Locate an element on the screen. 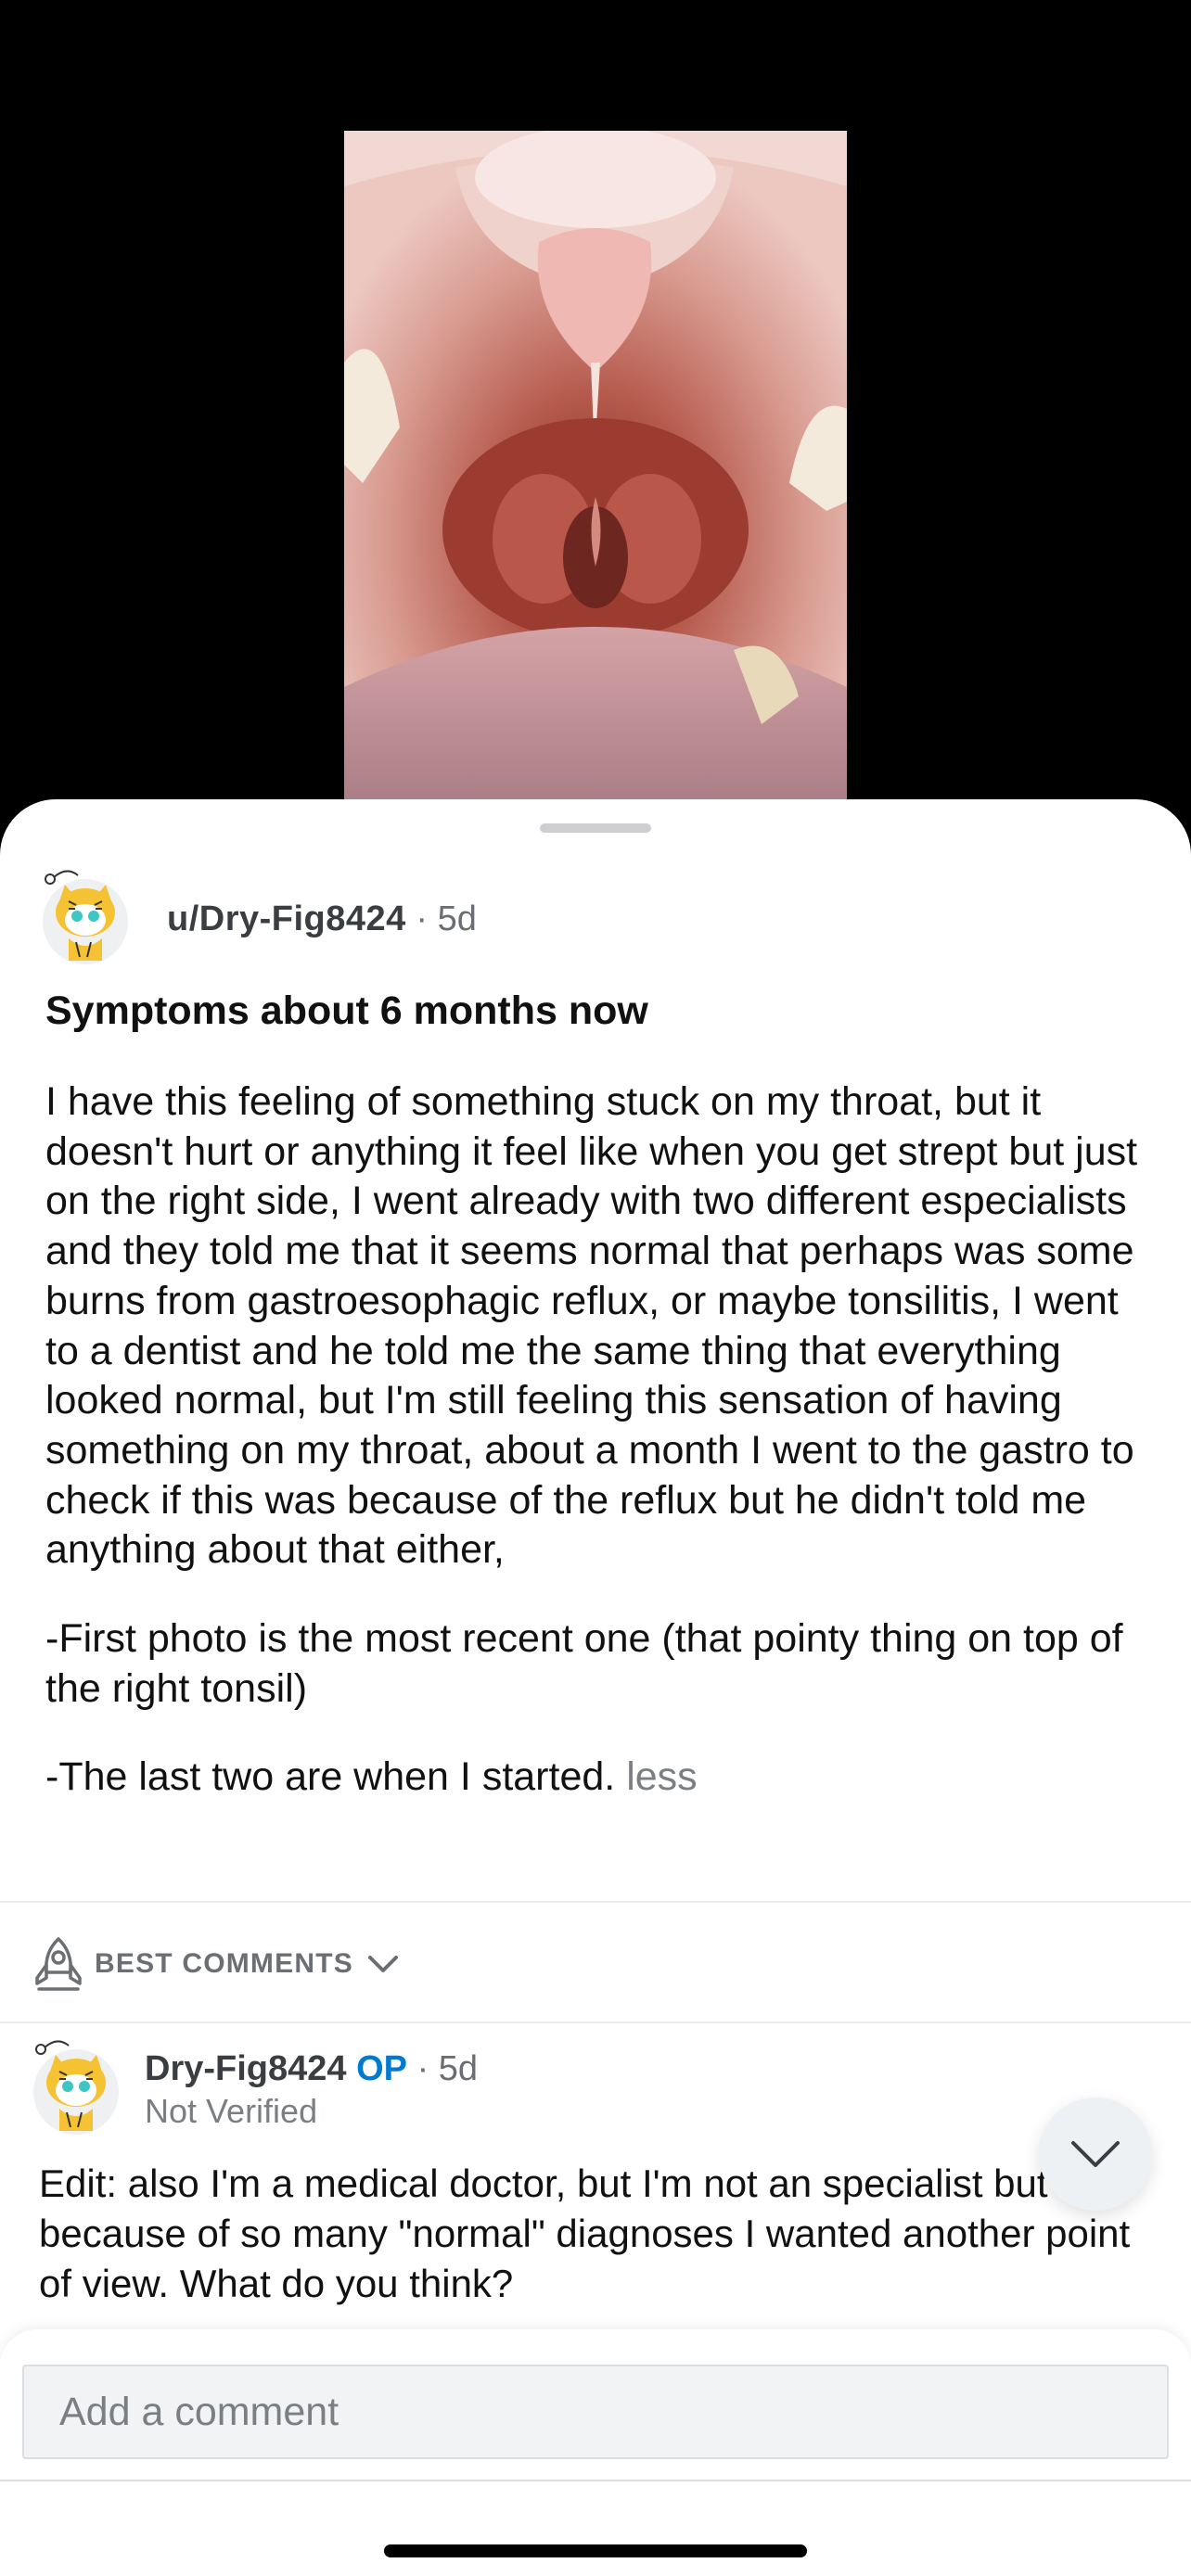  comment-age: 5d is located at coordinates (458, 2069).